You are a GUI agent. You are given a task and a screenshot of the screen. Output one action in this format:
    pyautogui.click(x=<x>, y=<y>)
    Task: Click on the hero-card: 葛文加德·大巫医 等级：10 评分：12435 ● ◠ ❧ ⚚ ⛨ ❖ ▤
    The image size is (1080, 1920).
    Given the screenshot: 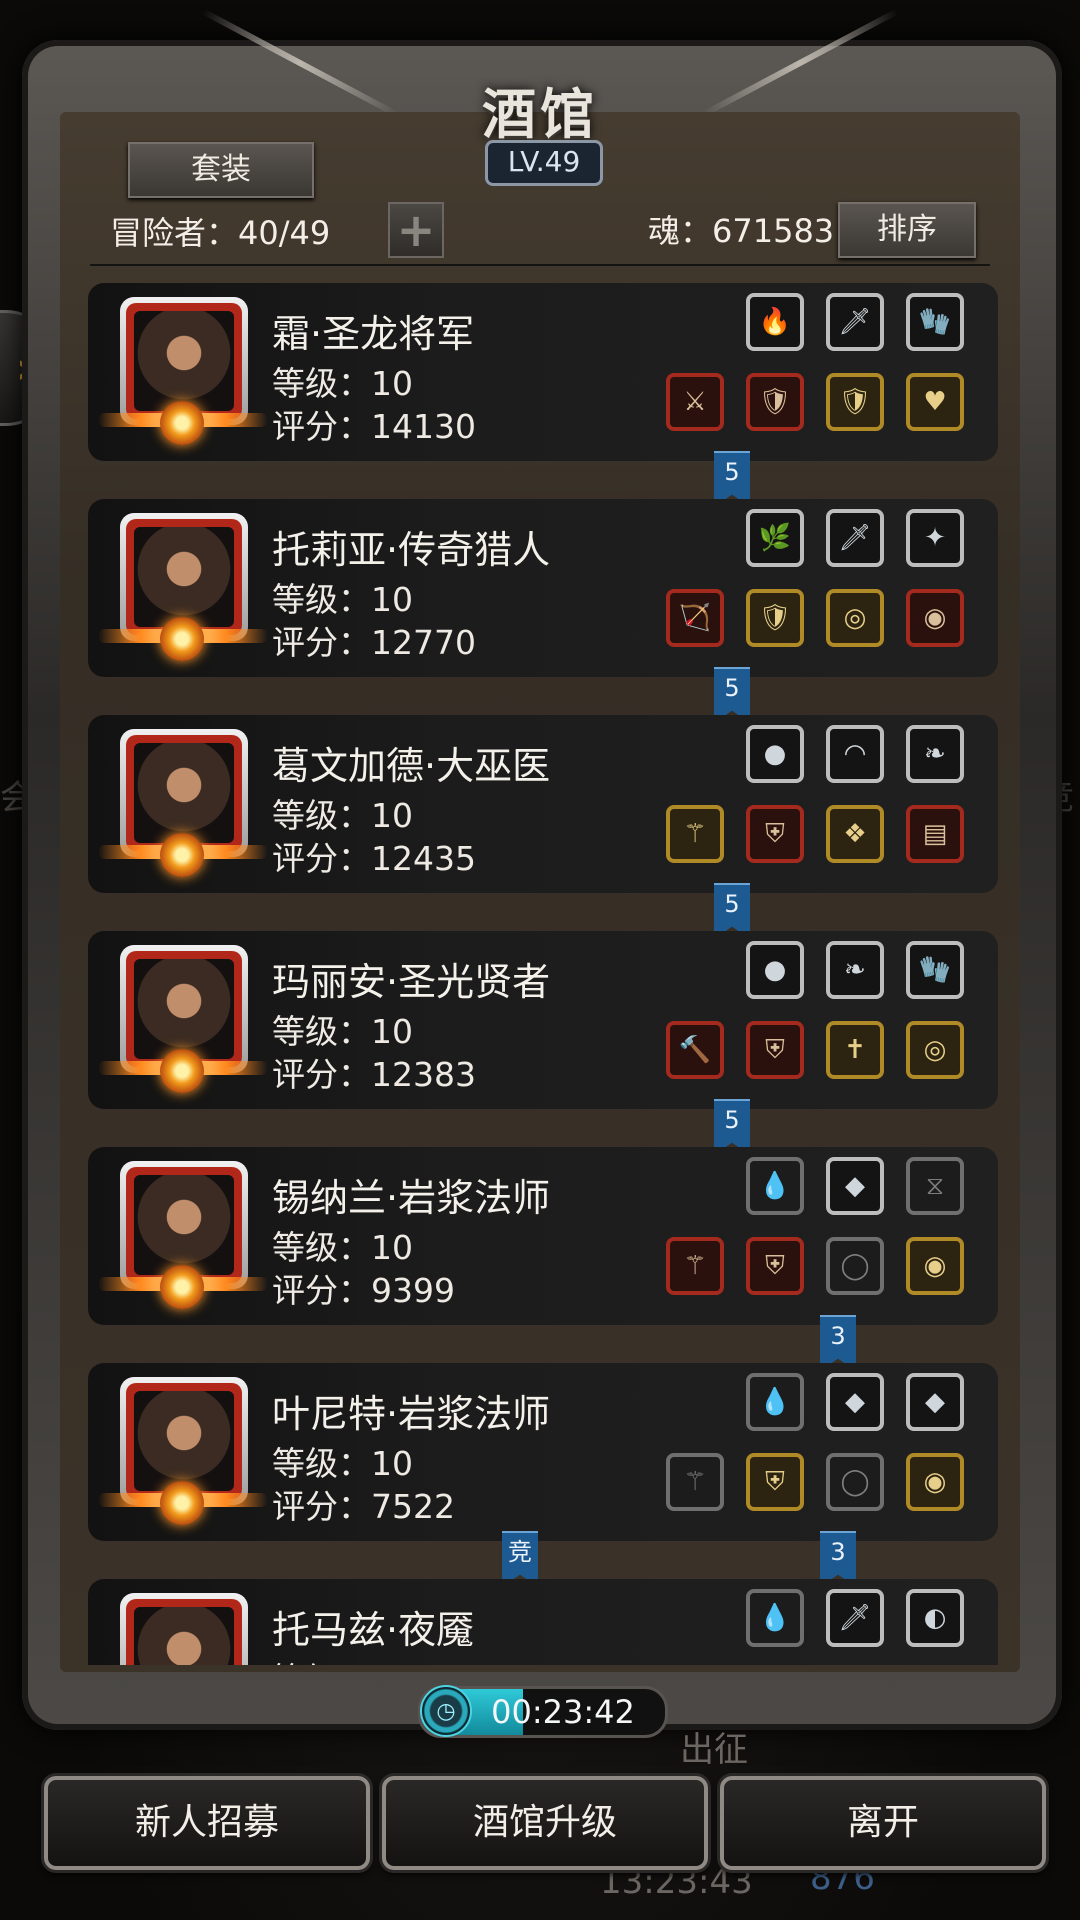 What is the action you would take?
    pyautogui.click(x=543, y=804)
    